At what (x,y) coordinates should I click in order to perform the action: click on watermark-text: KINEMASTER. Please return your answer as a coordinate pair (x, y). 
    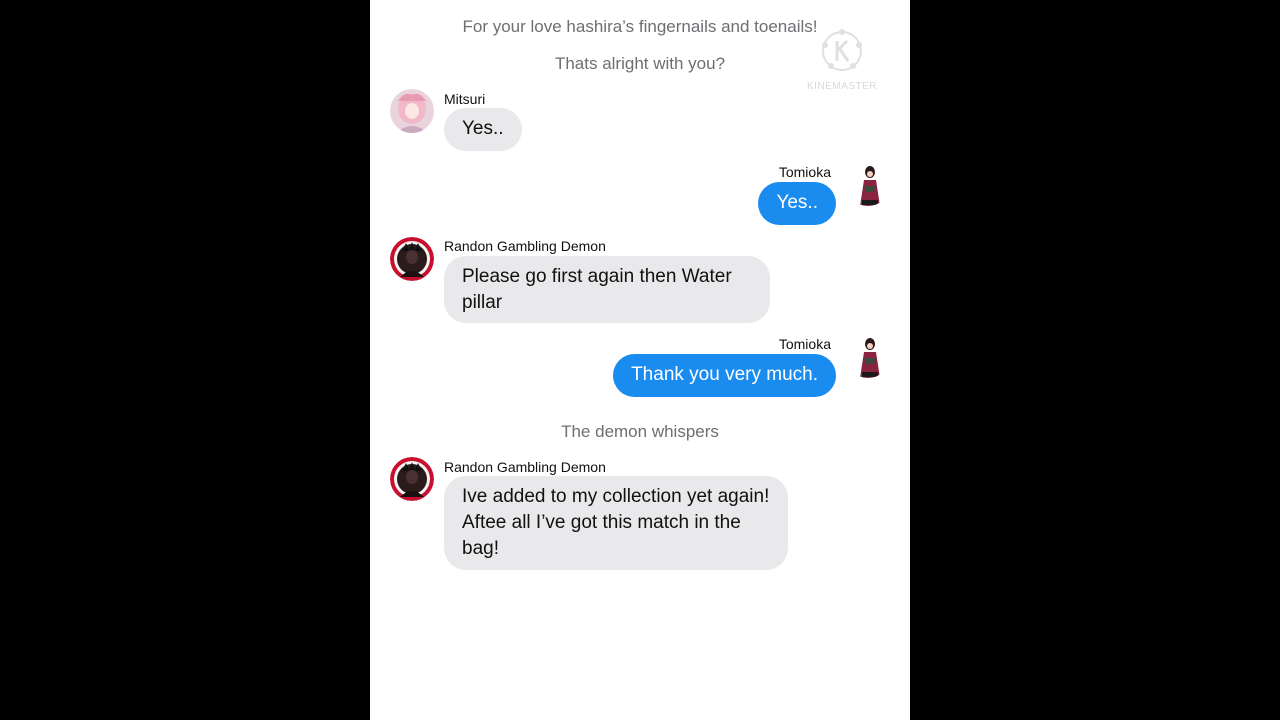
    Looking at the image, I should click on (841, 86).